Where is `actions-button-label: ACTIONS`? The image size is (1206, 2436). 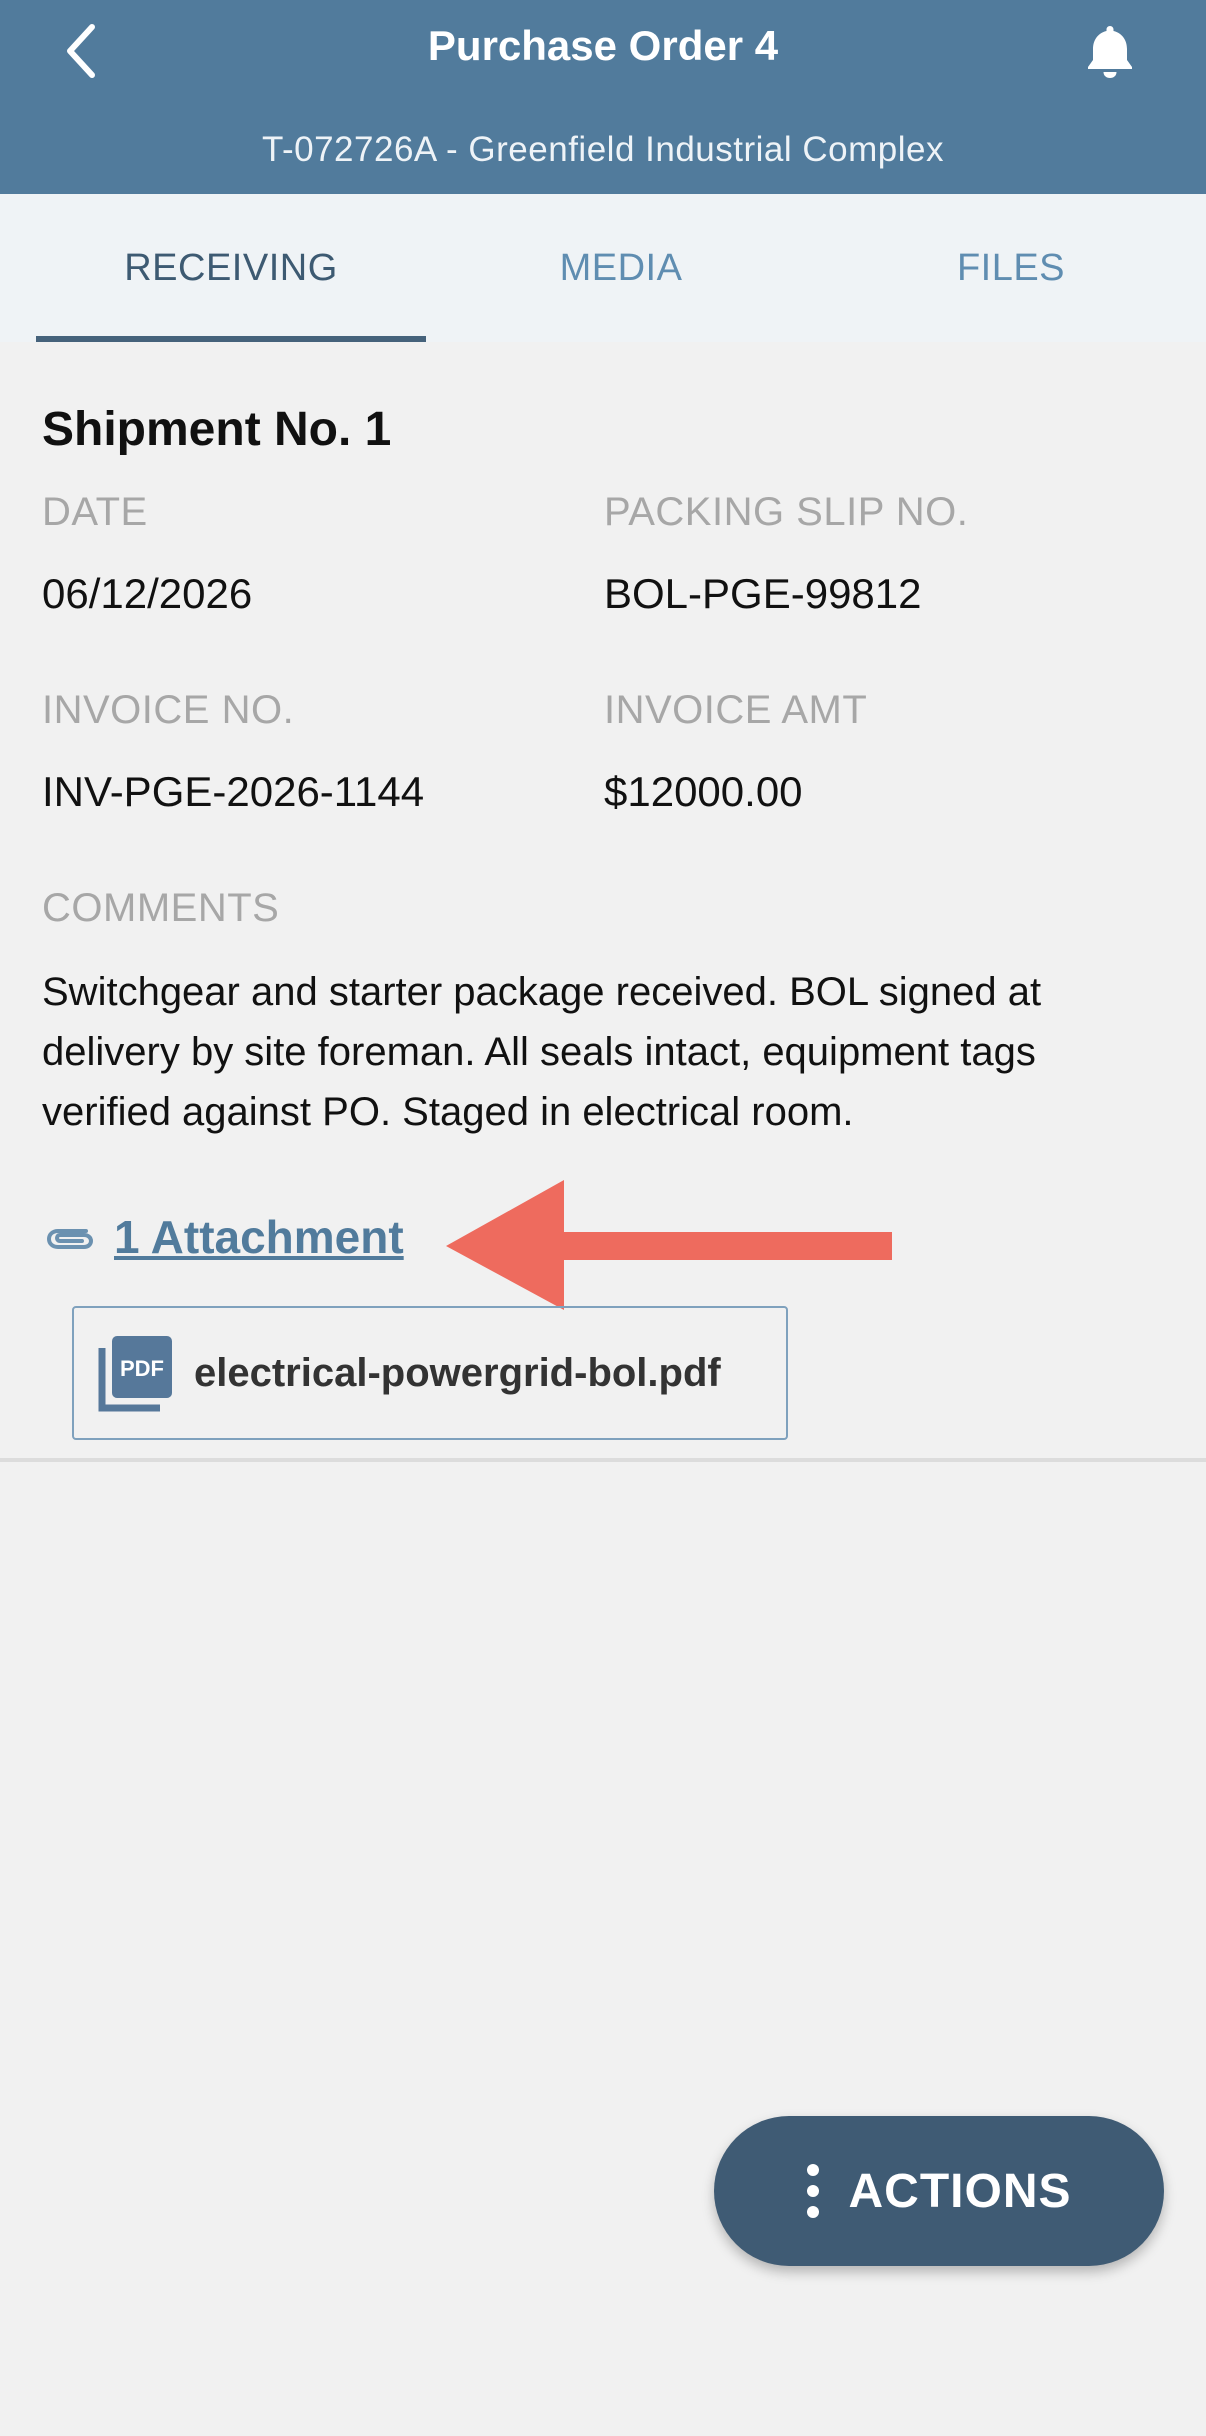
actions-button-label: ACTIONS is located at coordinates (960, 2191).